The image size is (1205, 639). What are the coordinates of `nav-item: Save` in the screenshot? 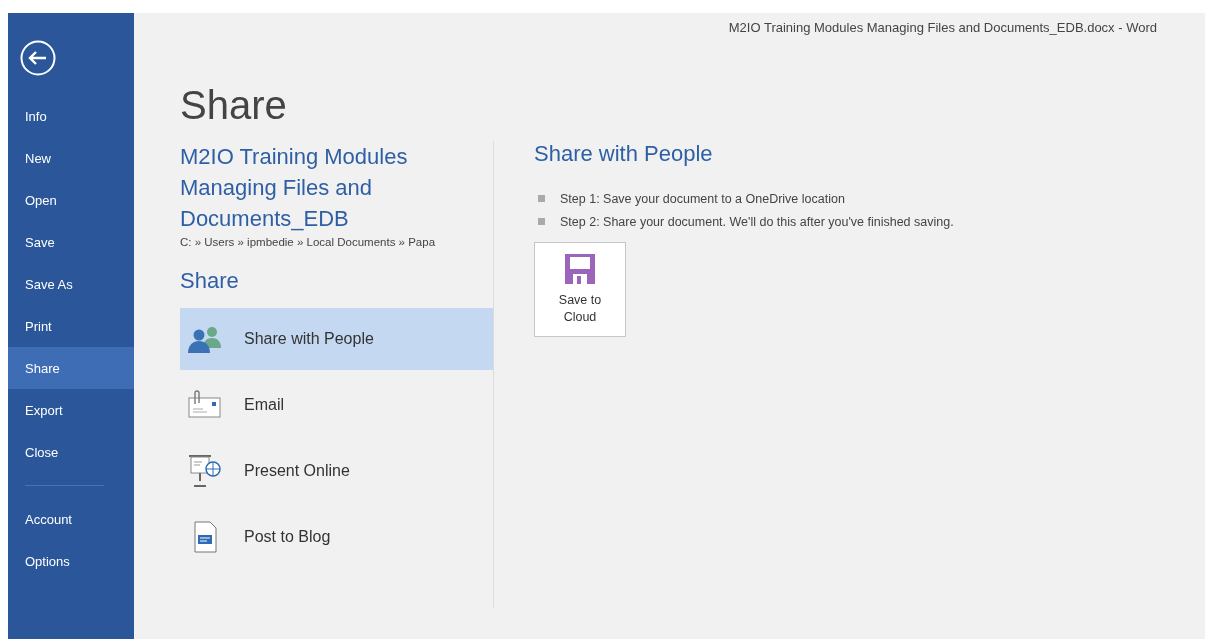 It's located at (71, 242).